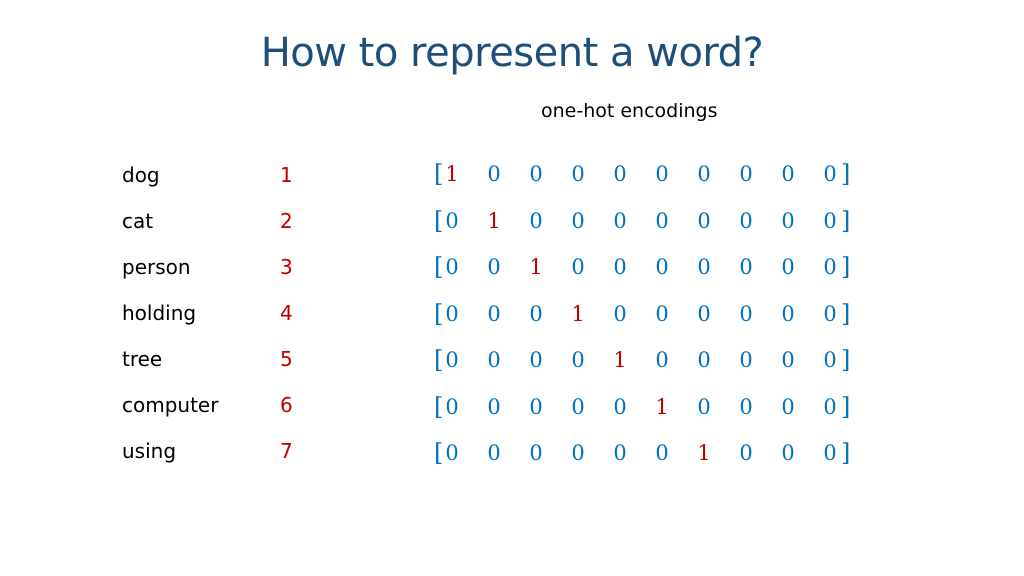 This screenshot has width=1024, height=576. What do you see at coordinates (138, 221) in the screenshot?
I see `vocab-word: cat` at bounding box center [138, 221].